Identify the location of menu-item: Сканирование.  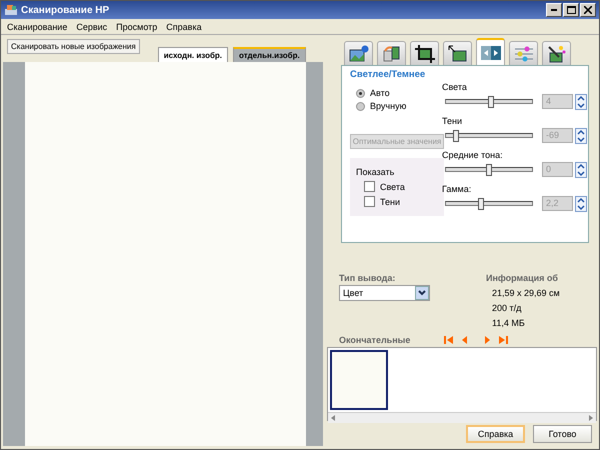
(37, 27).